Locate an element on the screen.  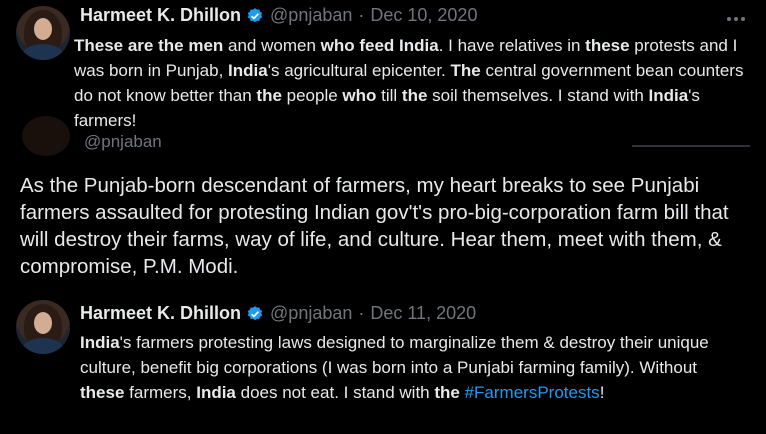
tweet-date: Dec 11, 2020 is located at coordinates (423, 313).